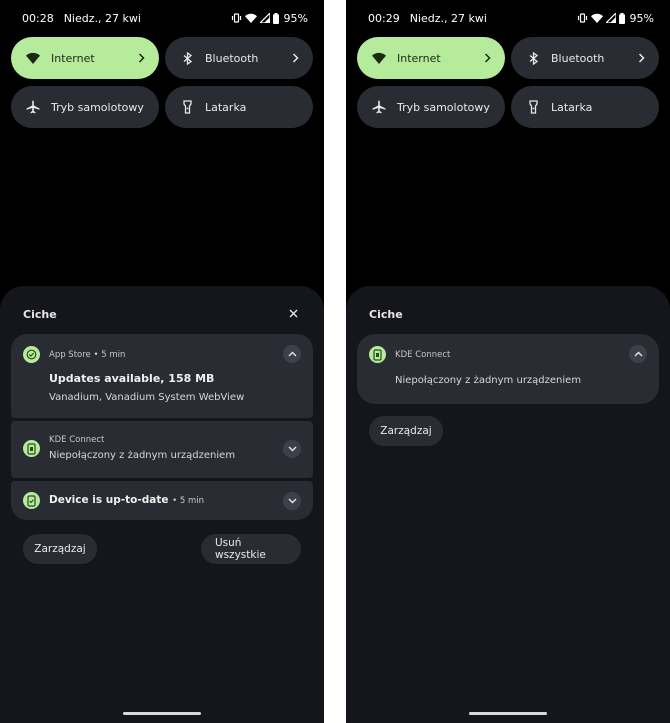 This screenshot has height=723, width=670. I want to click on status-time: 00:28, so click(38, 18).